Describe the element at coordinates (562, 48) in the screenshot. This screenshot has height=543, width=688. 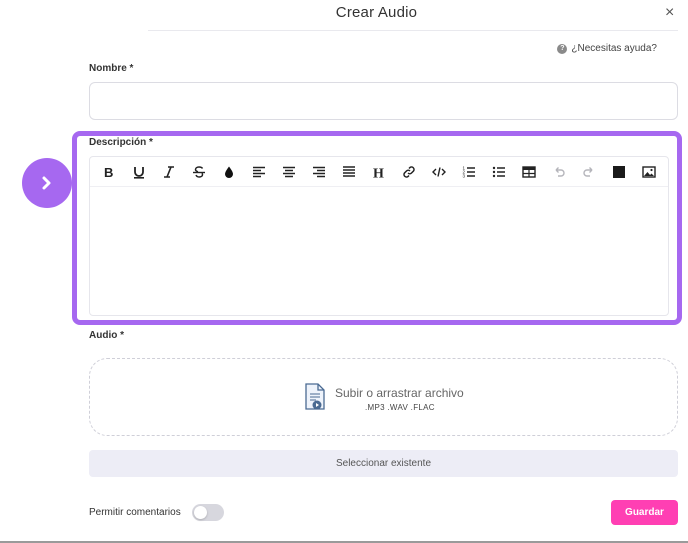
I see `help-icon: ?` at that location.